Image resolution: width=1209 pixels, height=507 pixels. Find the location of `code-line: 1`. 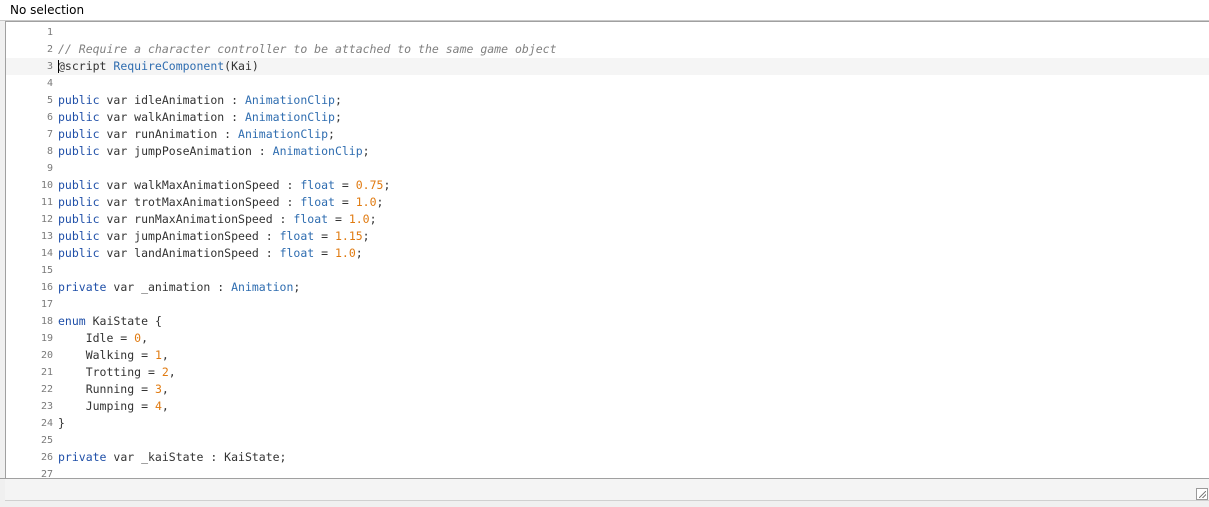

code-line: 1 is located at coordinates (607, 32).